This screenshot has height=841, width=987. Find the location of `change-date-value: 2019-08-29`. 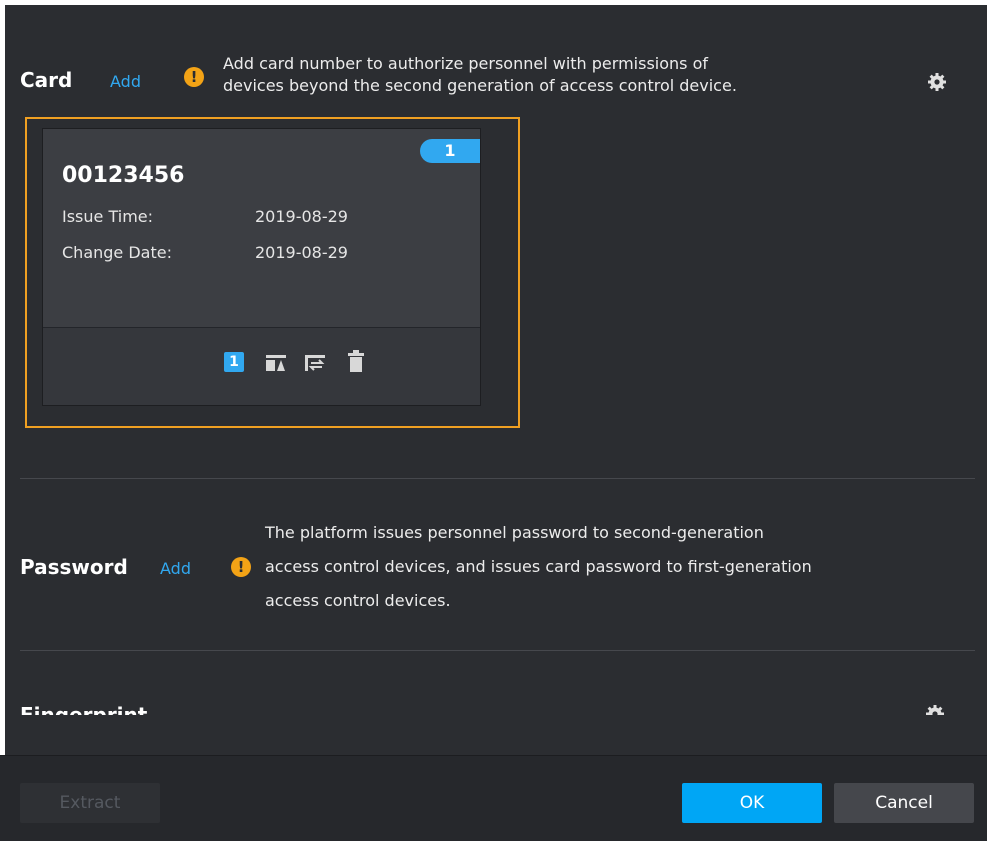

change-date-value: 2019-08-29 is located at coordinates (301, 252).